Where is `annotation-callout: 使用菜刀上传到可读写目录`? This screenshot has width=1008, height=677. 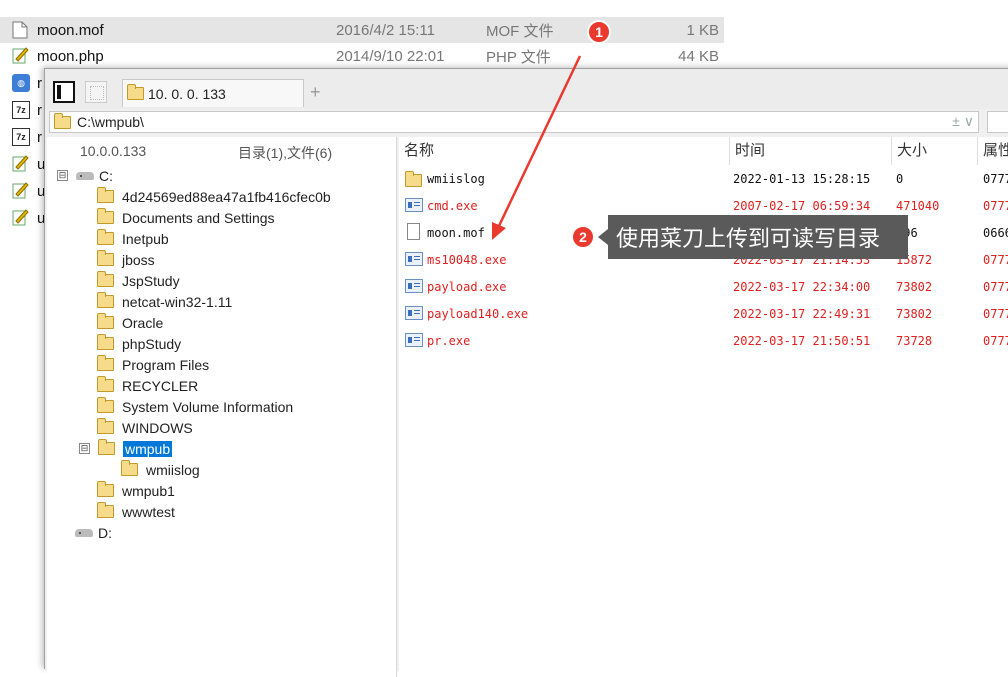 annotation-callout: 使用菜刀上传到可读写目录 is located at coordinates (758, 237).